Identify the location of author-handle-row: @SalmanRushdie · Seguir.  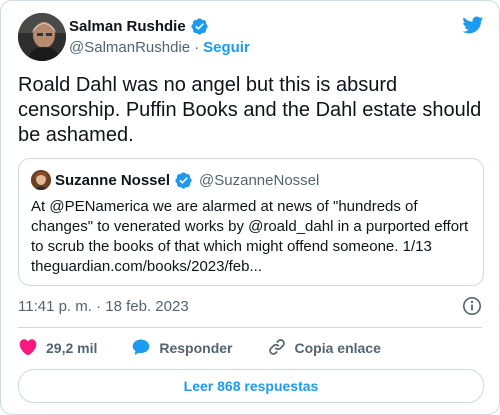
(159, 47).